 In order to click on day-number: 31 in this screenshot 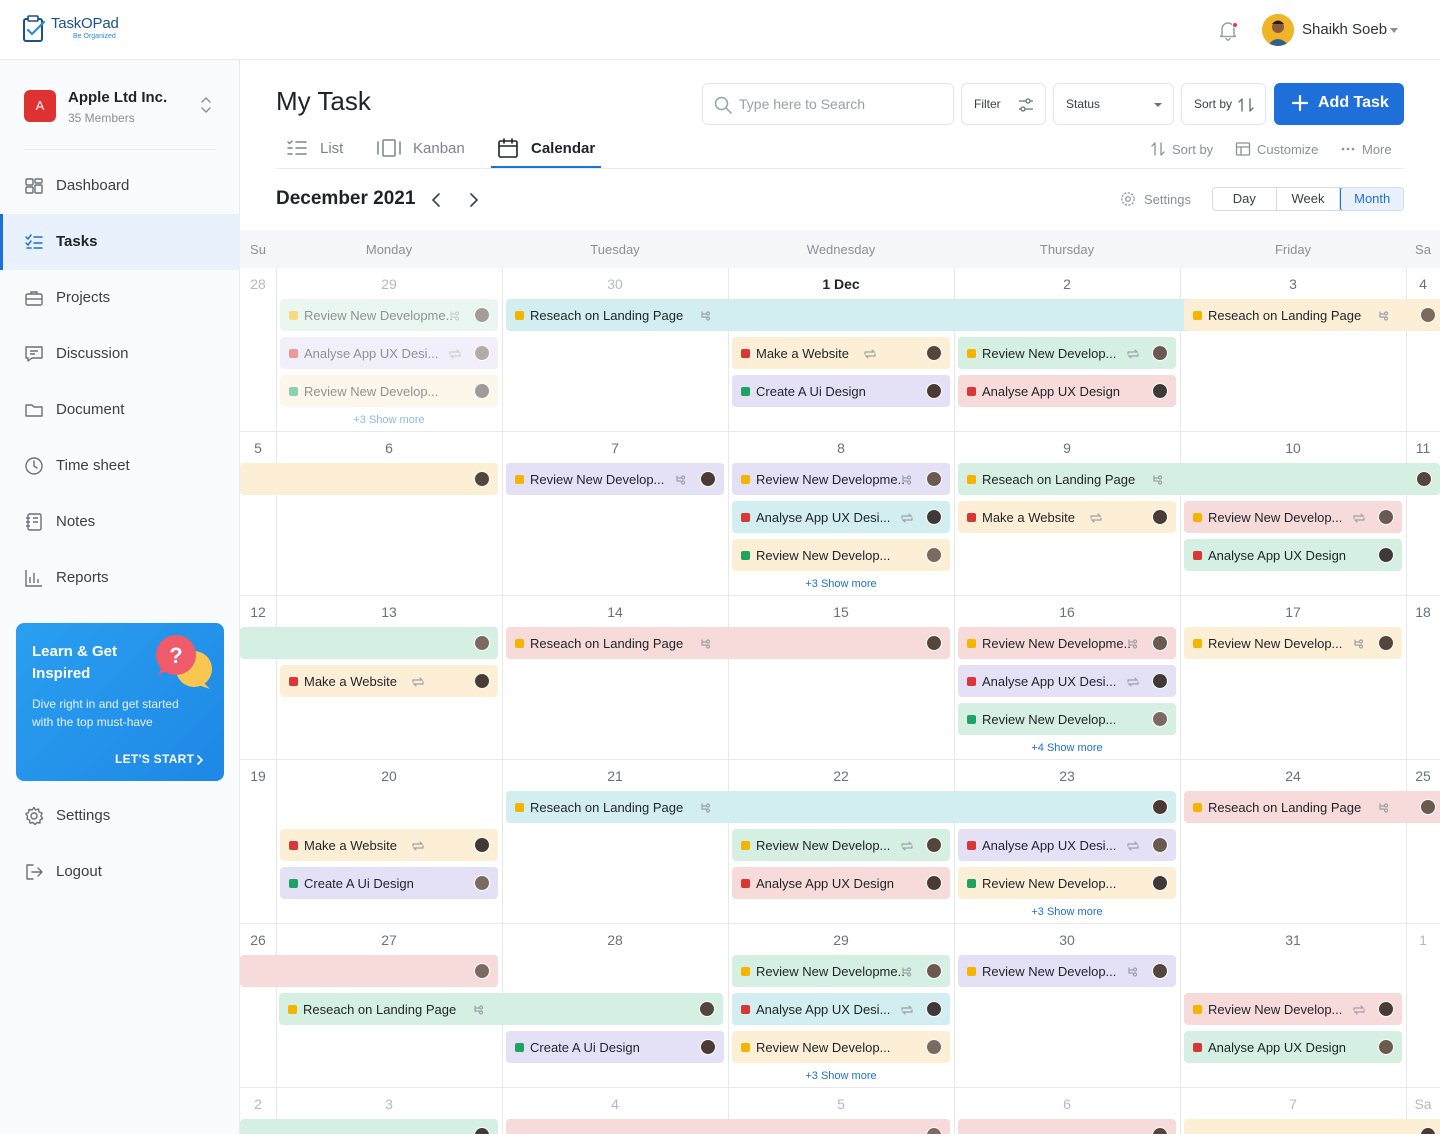, I will do `click(1293, 940)`.